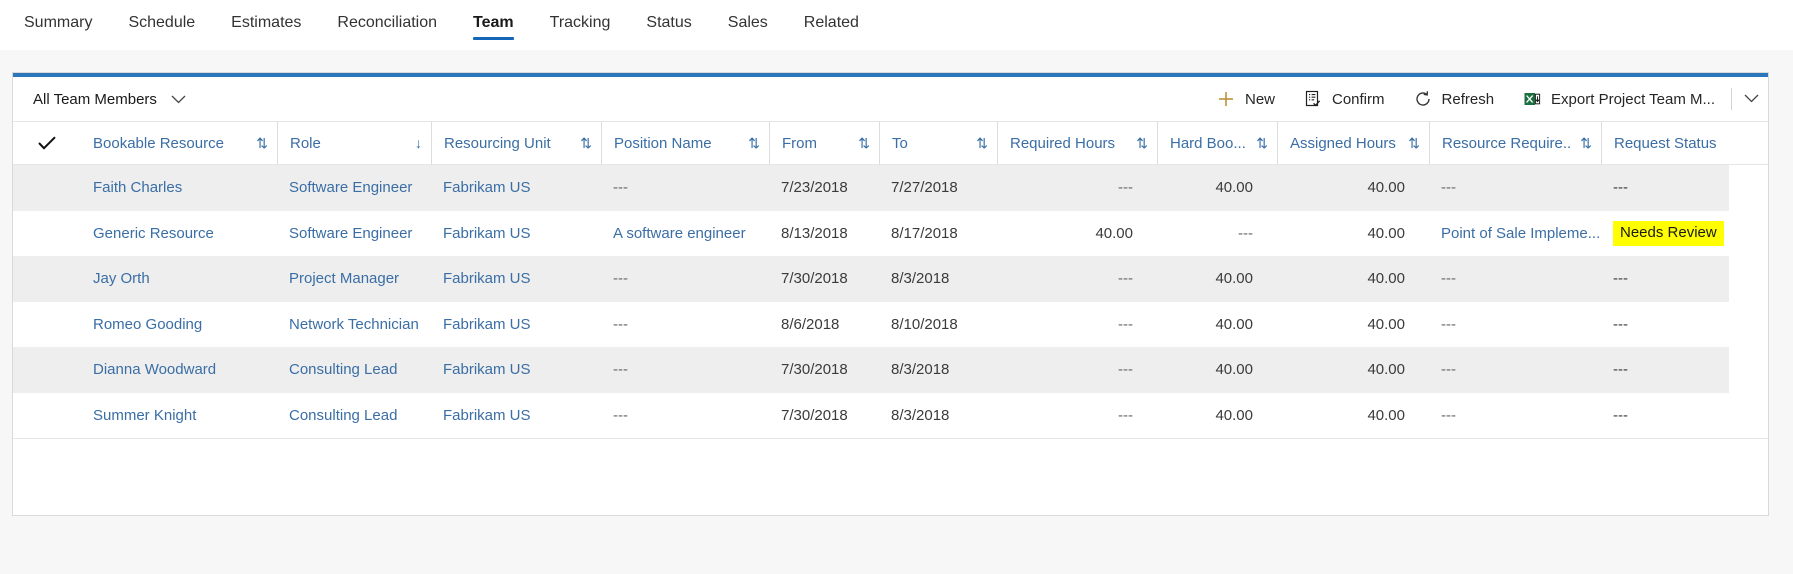 The height and width of the screenshot is (574, 1793). I want to click on cell-from: 8/6/2018, so click(810, 324).